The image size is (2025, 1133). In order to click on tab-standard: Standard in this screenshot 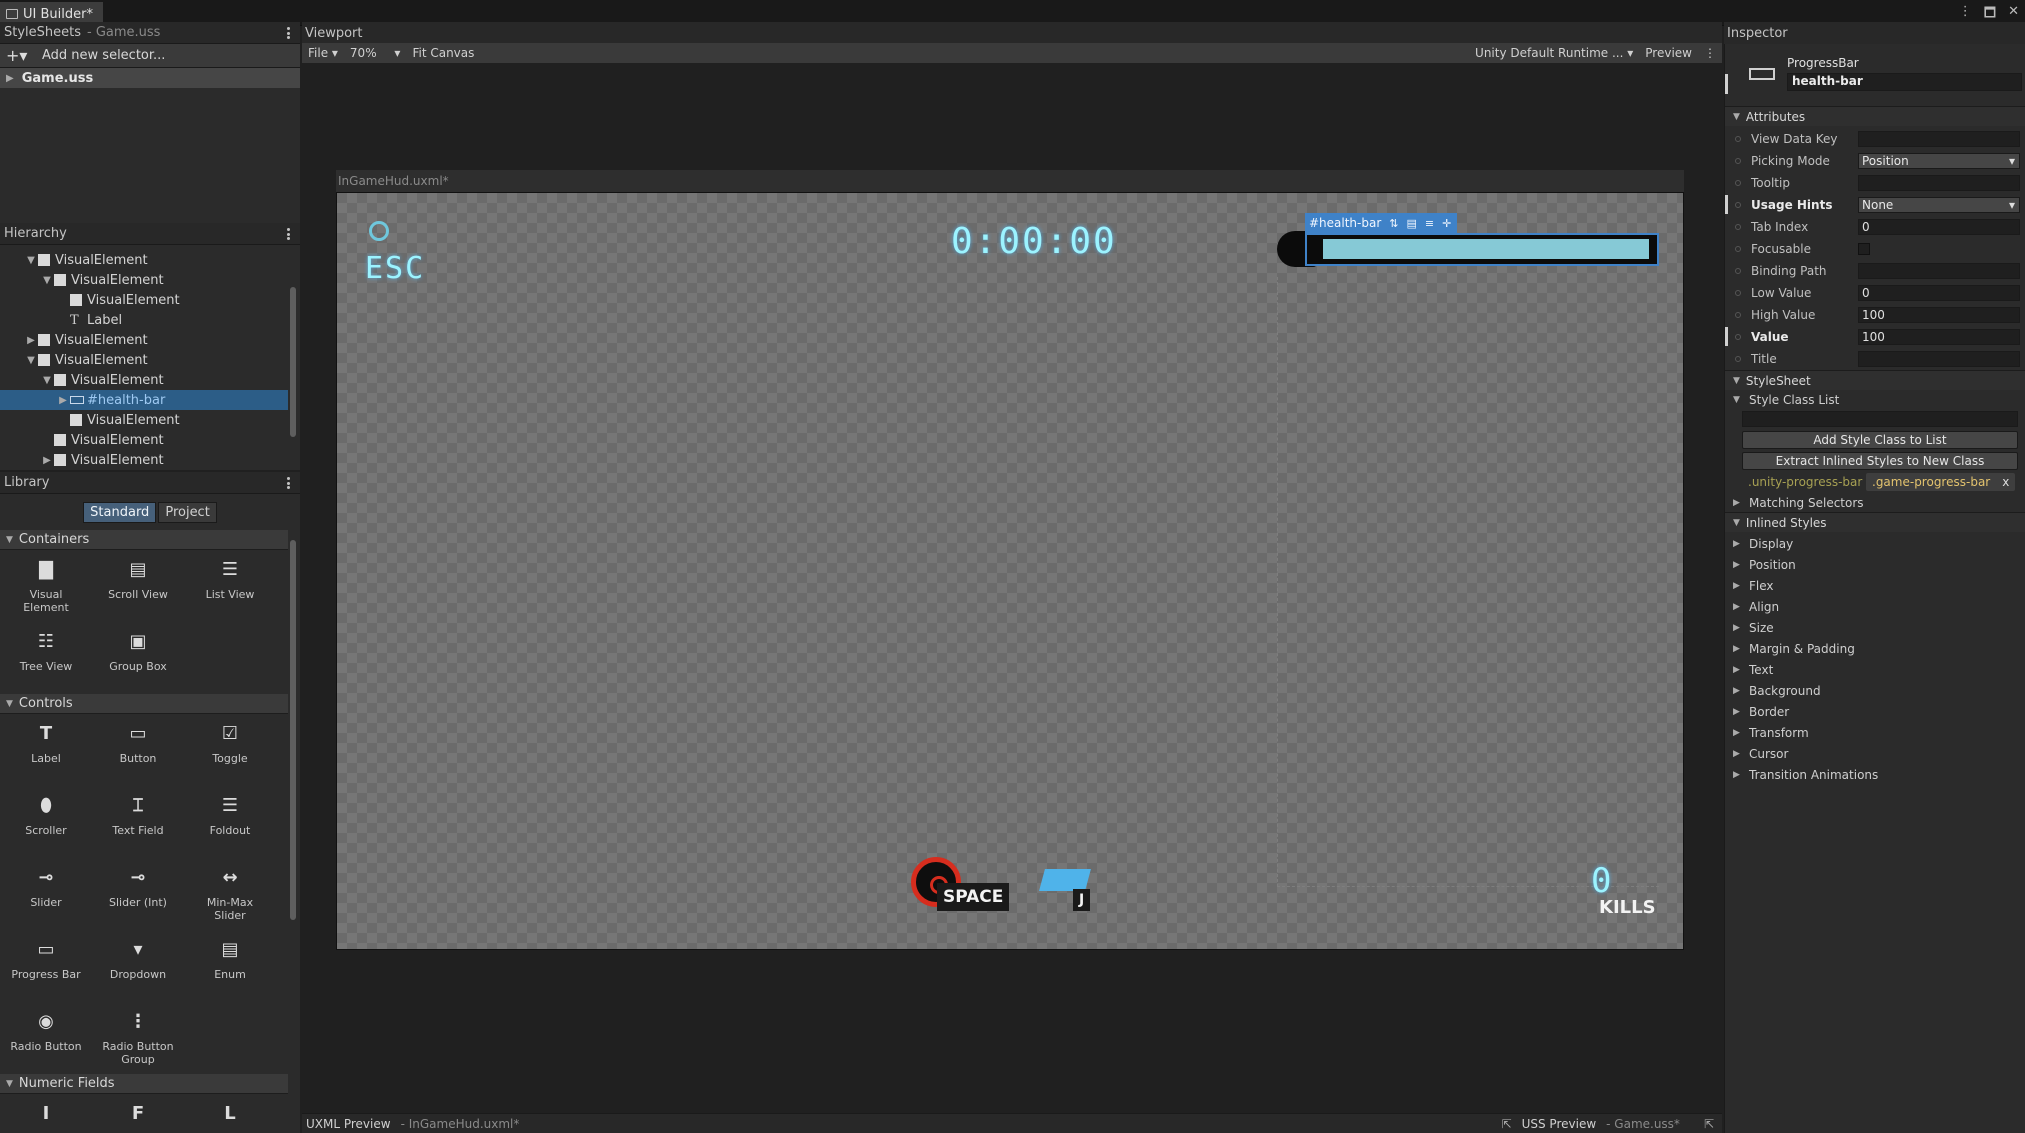, I will do `click(120, 512)`.